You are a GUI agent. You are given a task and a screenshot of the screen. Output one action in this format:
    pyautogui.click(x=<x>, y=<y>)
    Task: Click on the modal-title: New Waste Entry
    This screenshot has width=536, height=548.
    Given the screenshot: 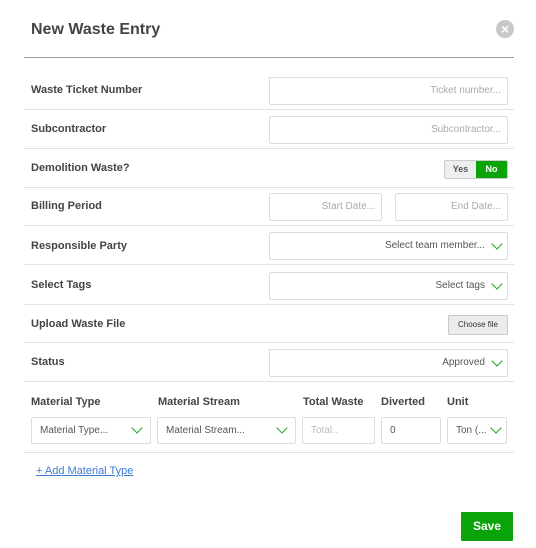 What is the action you would take?
    pyautogui.click(x=96, y=29)
    